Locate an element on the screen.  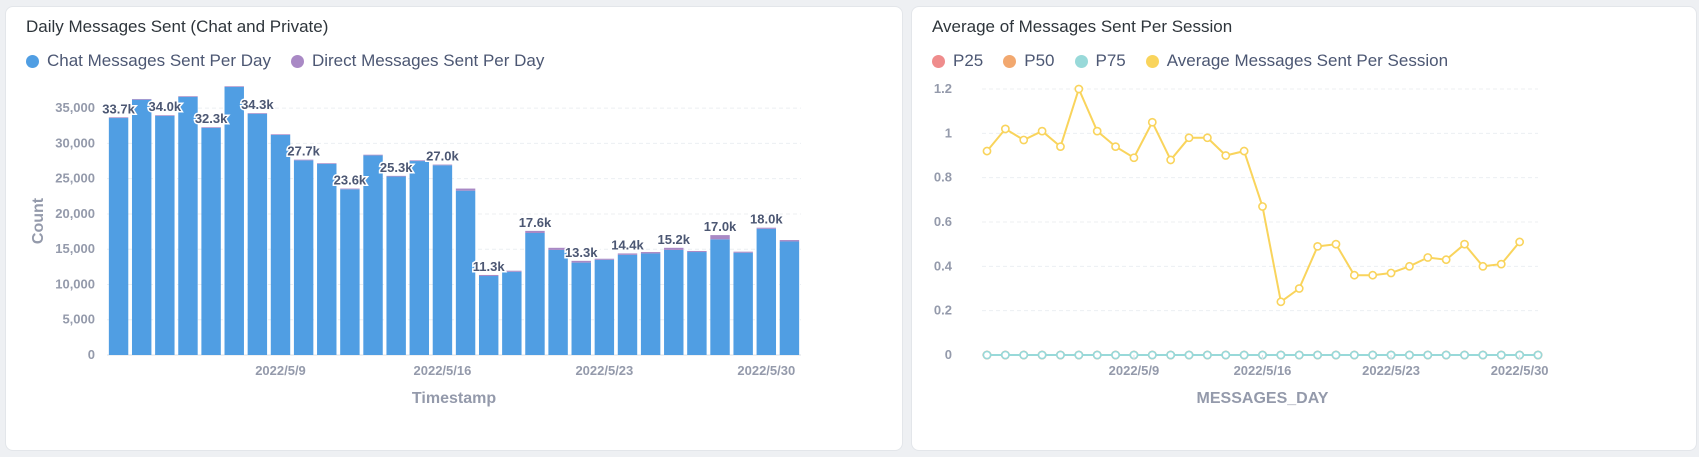
y-tick-label: 15,000 is located at coordinates (75, 248).